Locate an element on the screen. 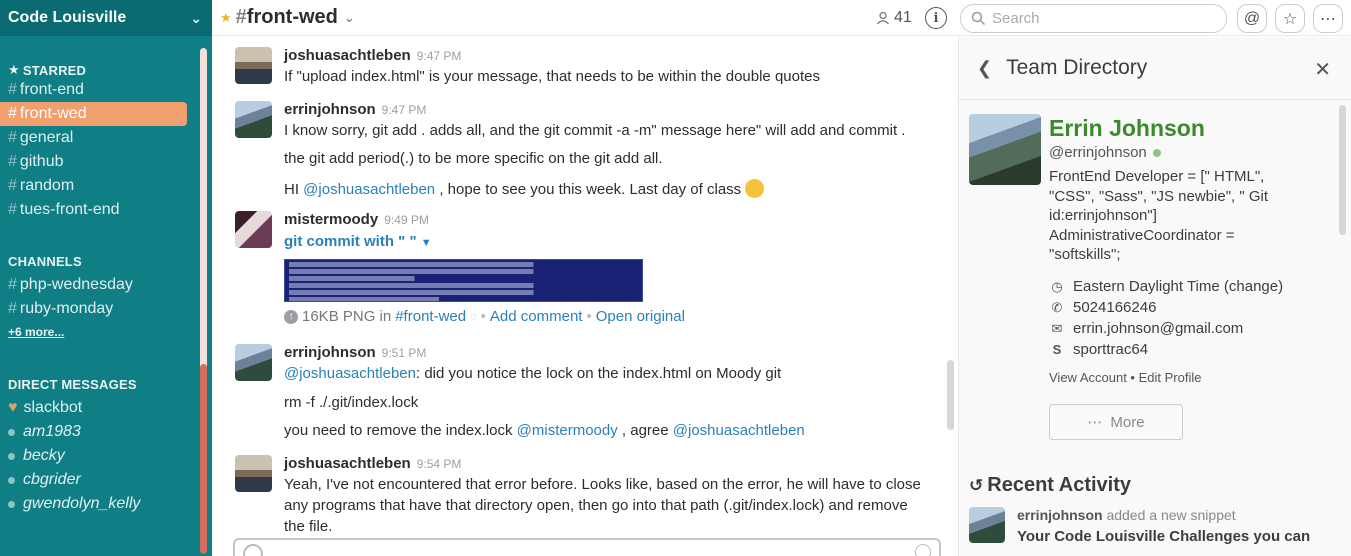 The height and width of the screenshot is (556, 1351). message-author: joshuasachtleben 9:47 PM is located at coordinates (372, 55).